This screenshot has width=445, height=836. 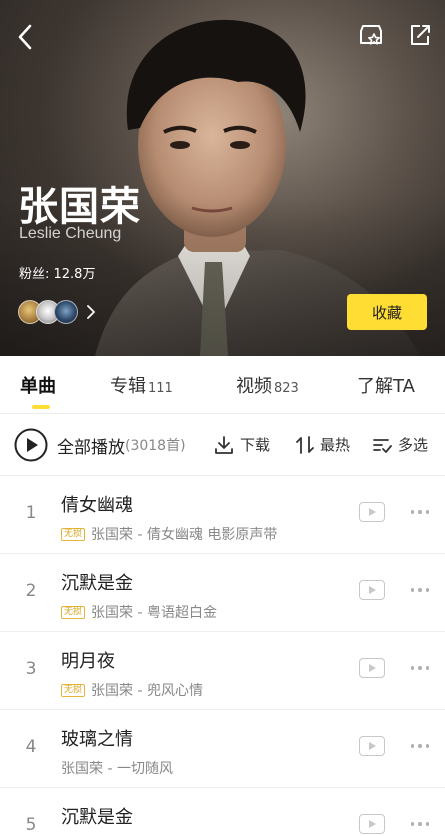 I want to click on song-count: (3018首), so click(x=155, y=446).